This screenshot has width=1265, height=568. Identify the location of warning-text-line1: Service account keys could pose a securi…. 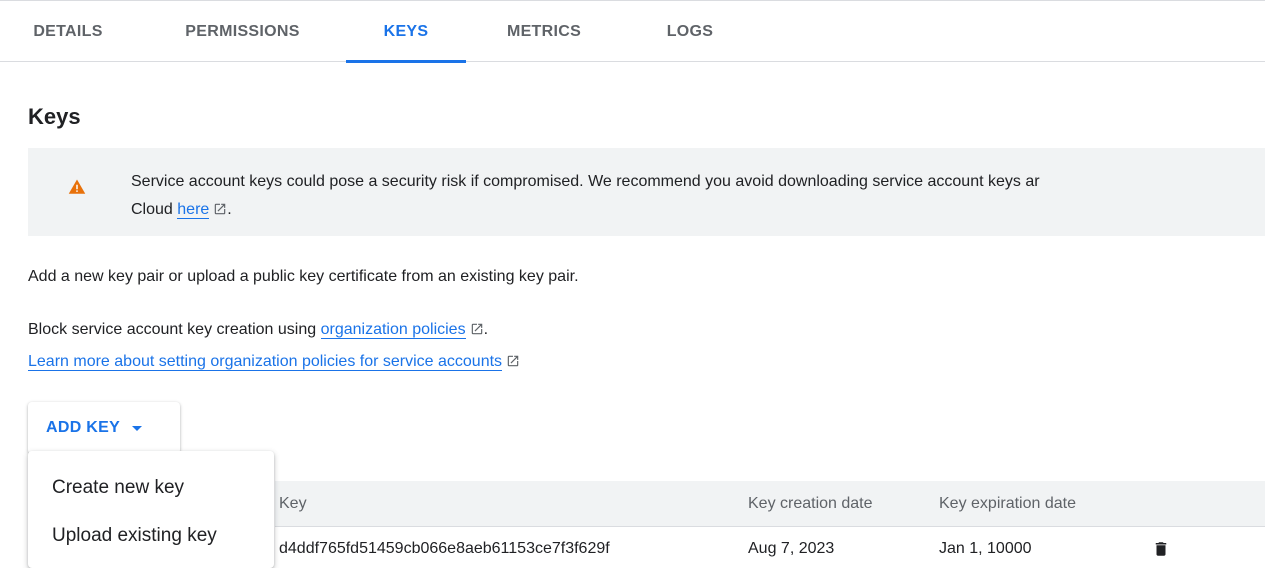
(585, 181).